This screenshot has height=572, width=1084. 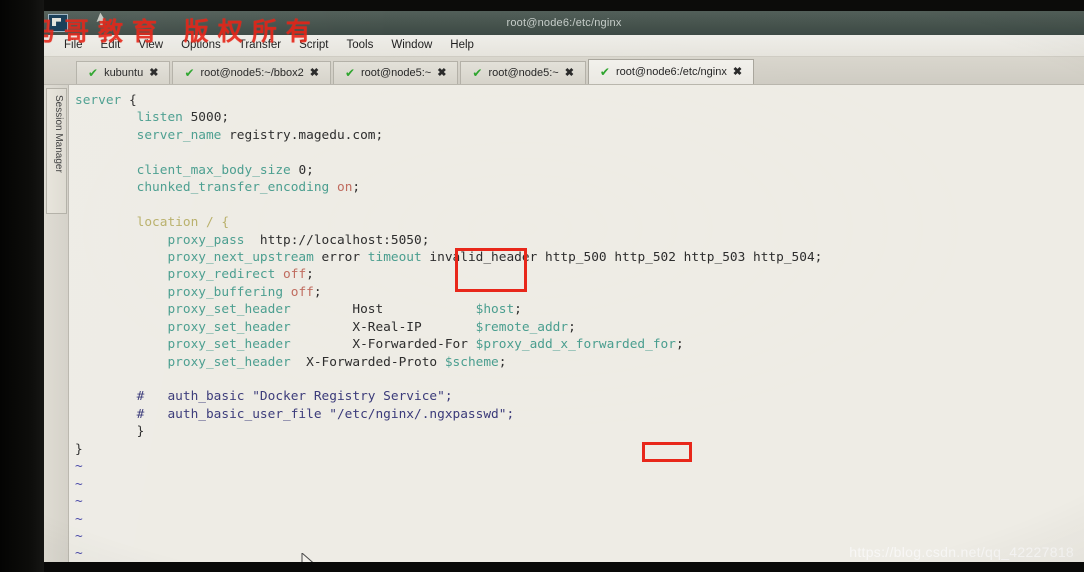 I want to click on tab-node5-bbox2: ✔ root@node5:~/bbox2 ✖, so click(x=251, y=72).